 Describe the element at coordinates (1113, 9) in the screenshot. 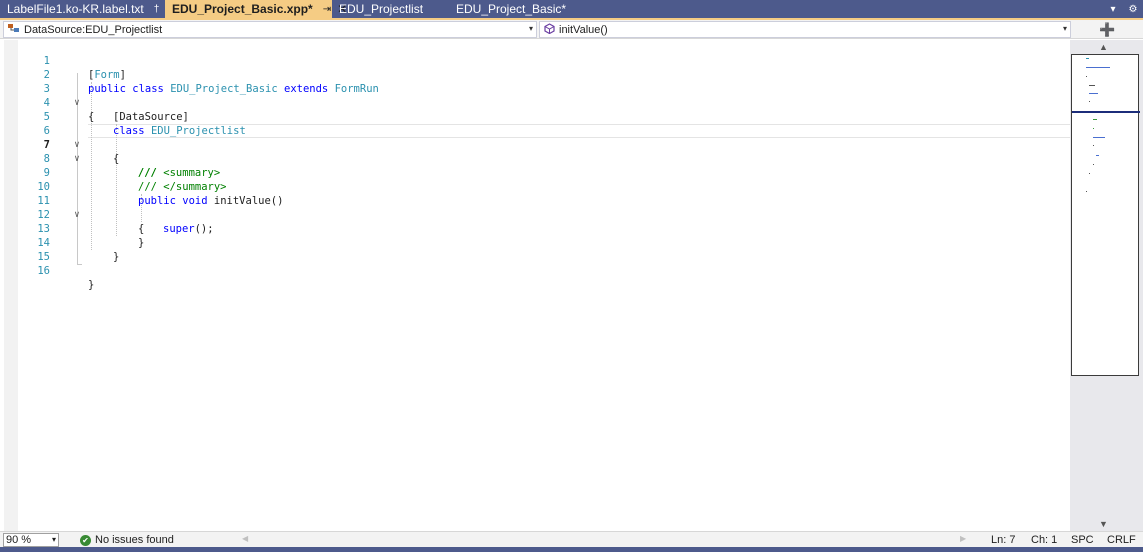

I see `tab-dropdown-icon: ▾` at that location.